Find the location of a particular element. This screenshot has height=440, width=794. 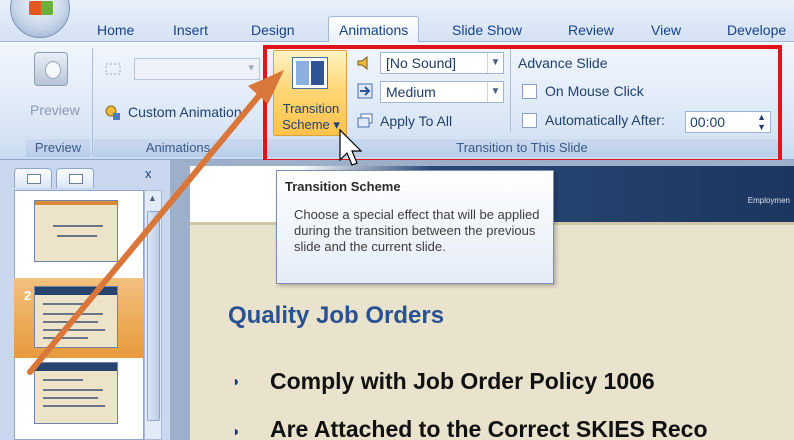

slides-pane: x 1 2 3 ▲ is located at coordinates (85, 300).